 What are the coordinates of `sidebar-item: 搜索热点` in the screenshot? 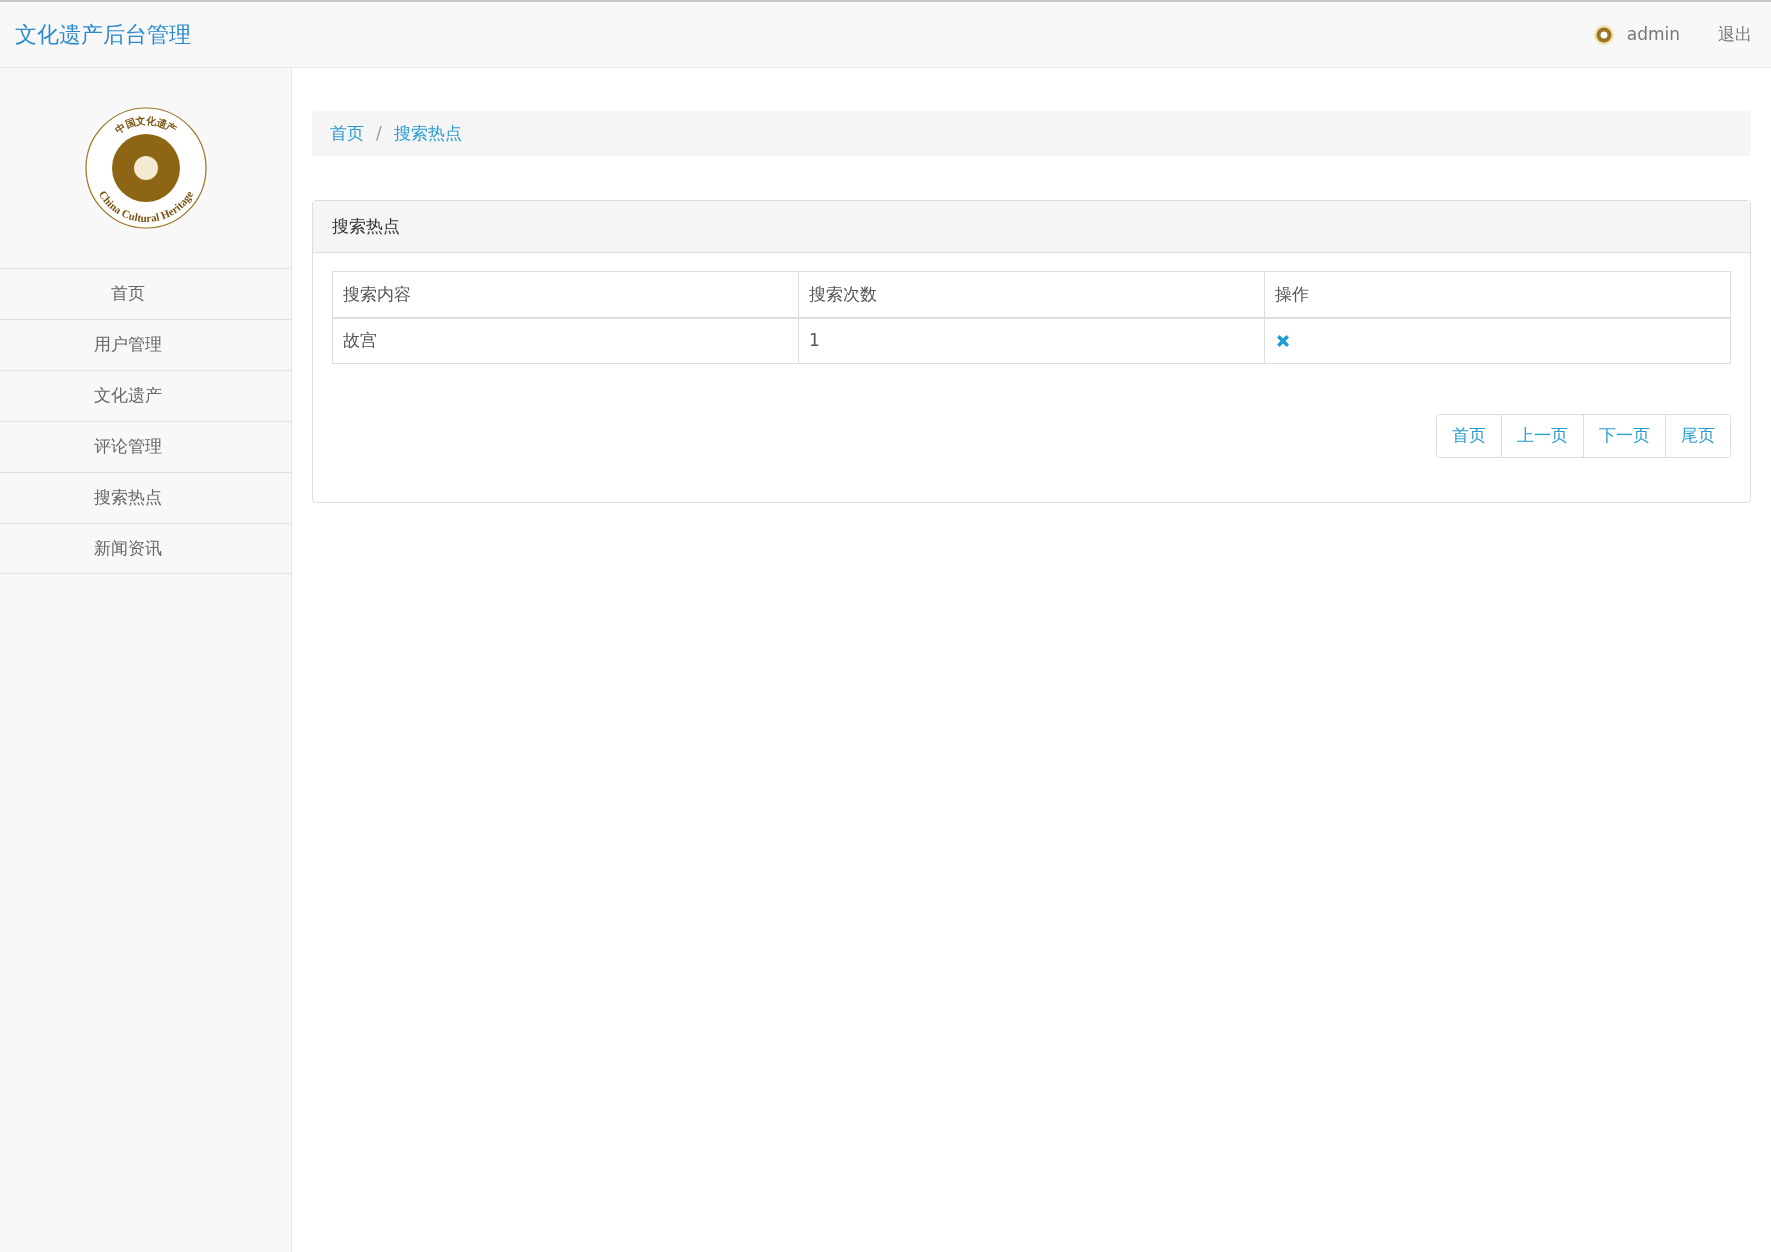 It's located at (145, 497).